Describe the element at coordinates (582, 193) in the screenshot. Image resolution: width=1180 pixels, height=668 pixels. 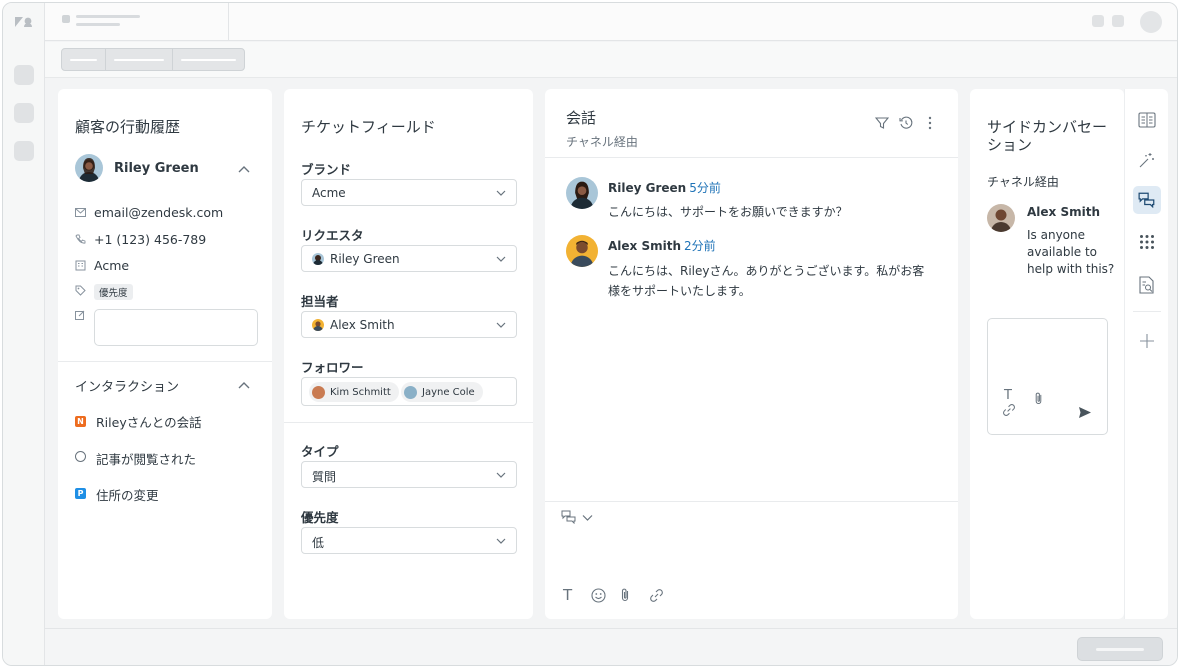
I see `message-avatar` at that location.